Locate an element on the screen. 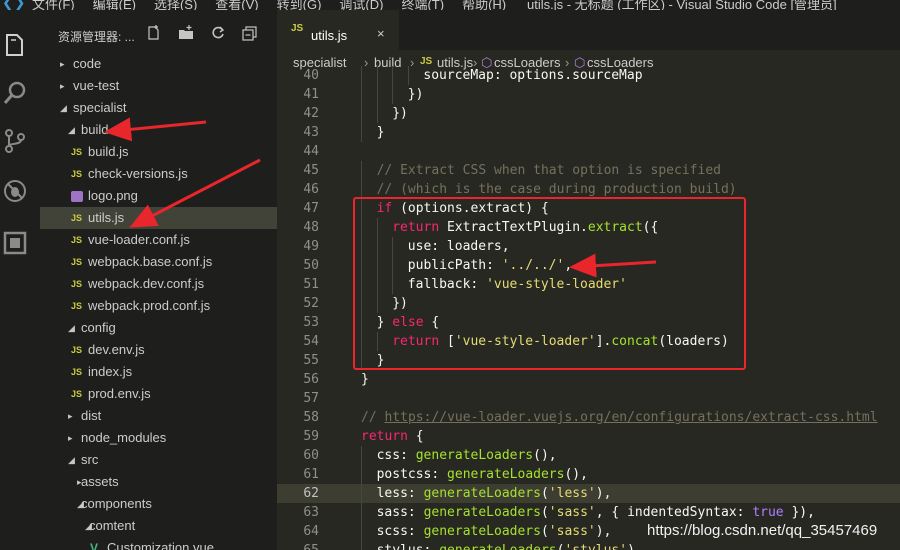 This screenshot has width=900, height=550. tree-folder: ◢ comtent is located at coordinates (158, 526).